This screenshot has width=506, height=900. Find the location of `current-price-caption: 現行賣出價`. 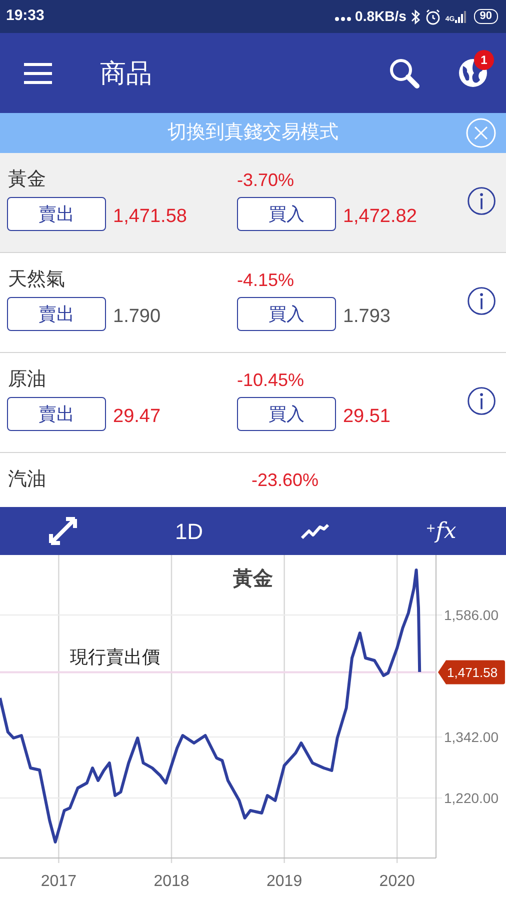

current-price-caption: 現行賣出價 is located at coordinates (115, 657).